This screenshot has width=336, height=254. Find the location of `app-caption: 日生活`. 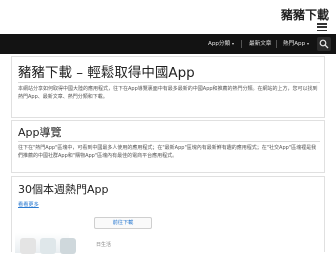

app-caption: 日生活 is located at coordinates (104, 245).